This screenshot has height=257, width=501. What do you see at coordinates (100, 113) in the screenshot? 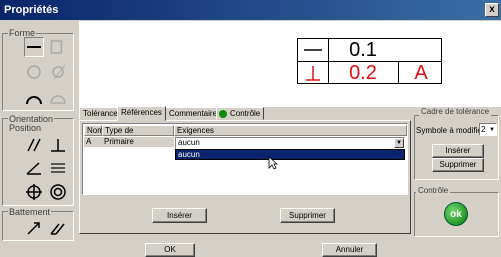
I see `tab-tolerance: Tolérance` at bounding box center [100, 113].